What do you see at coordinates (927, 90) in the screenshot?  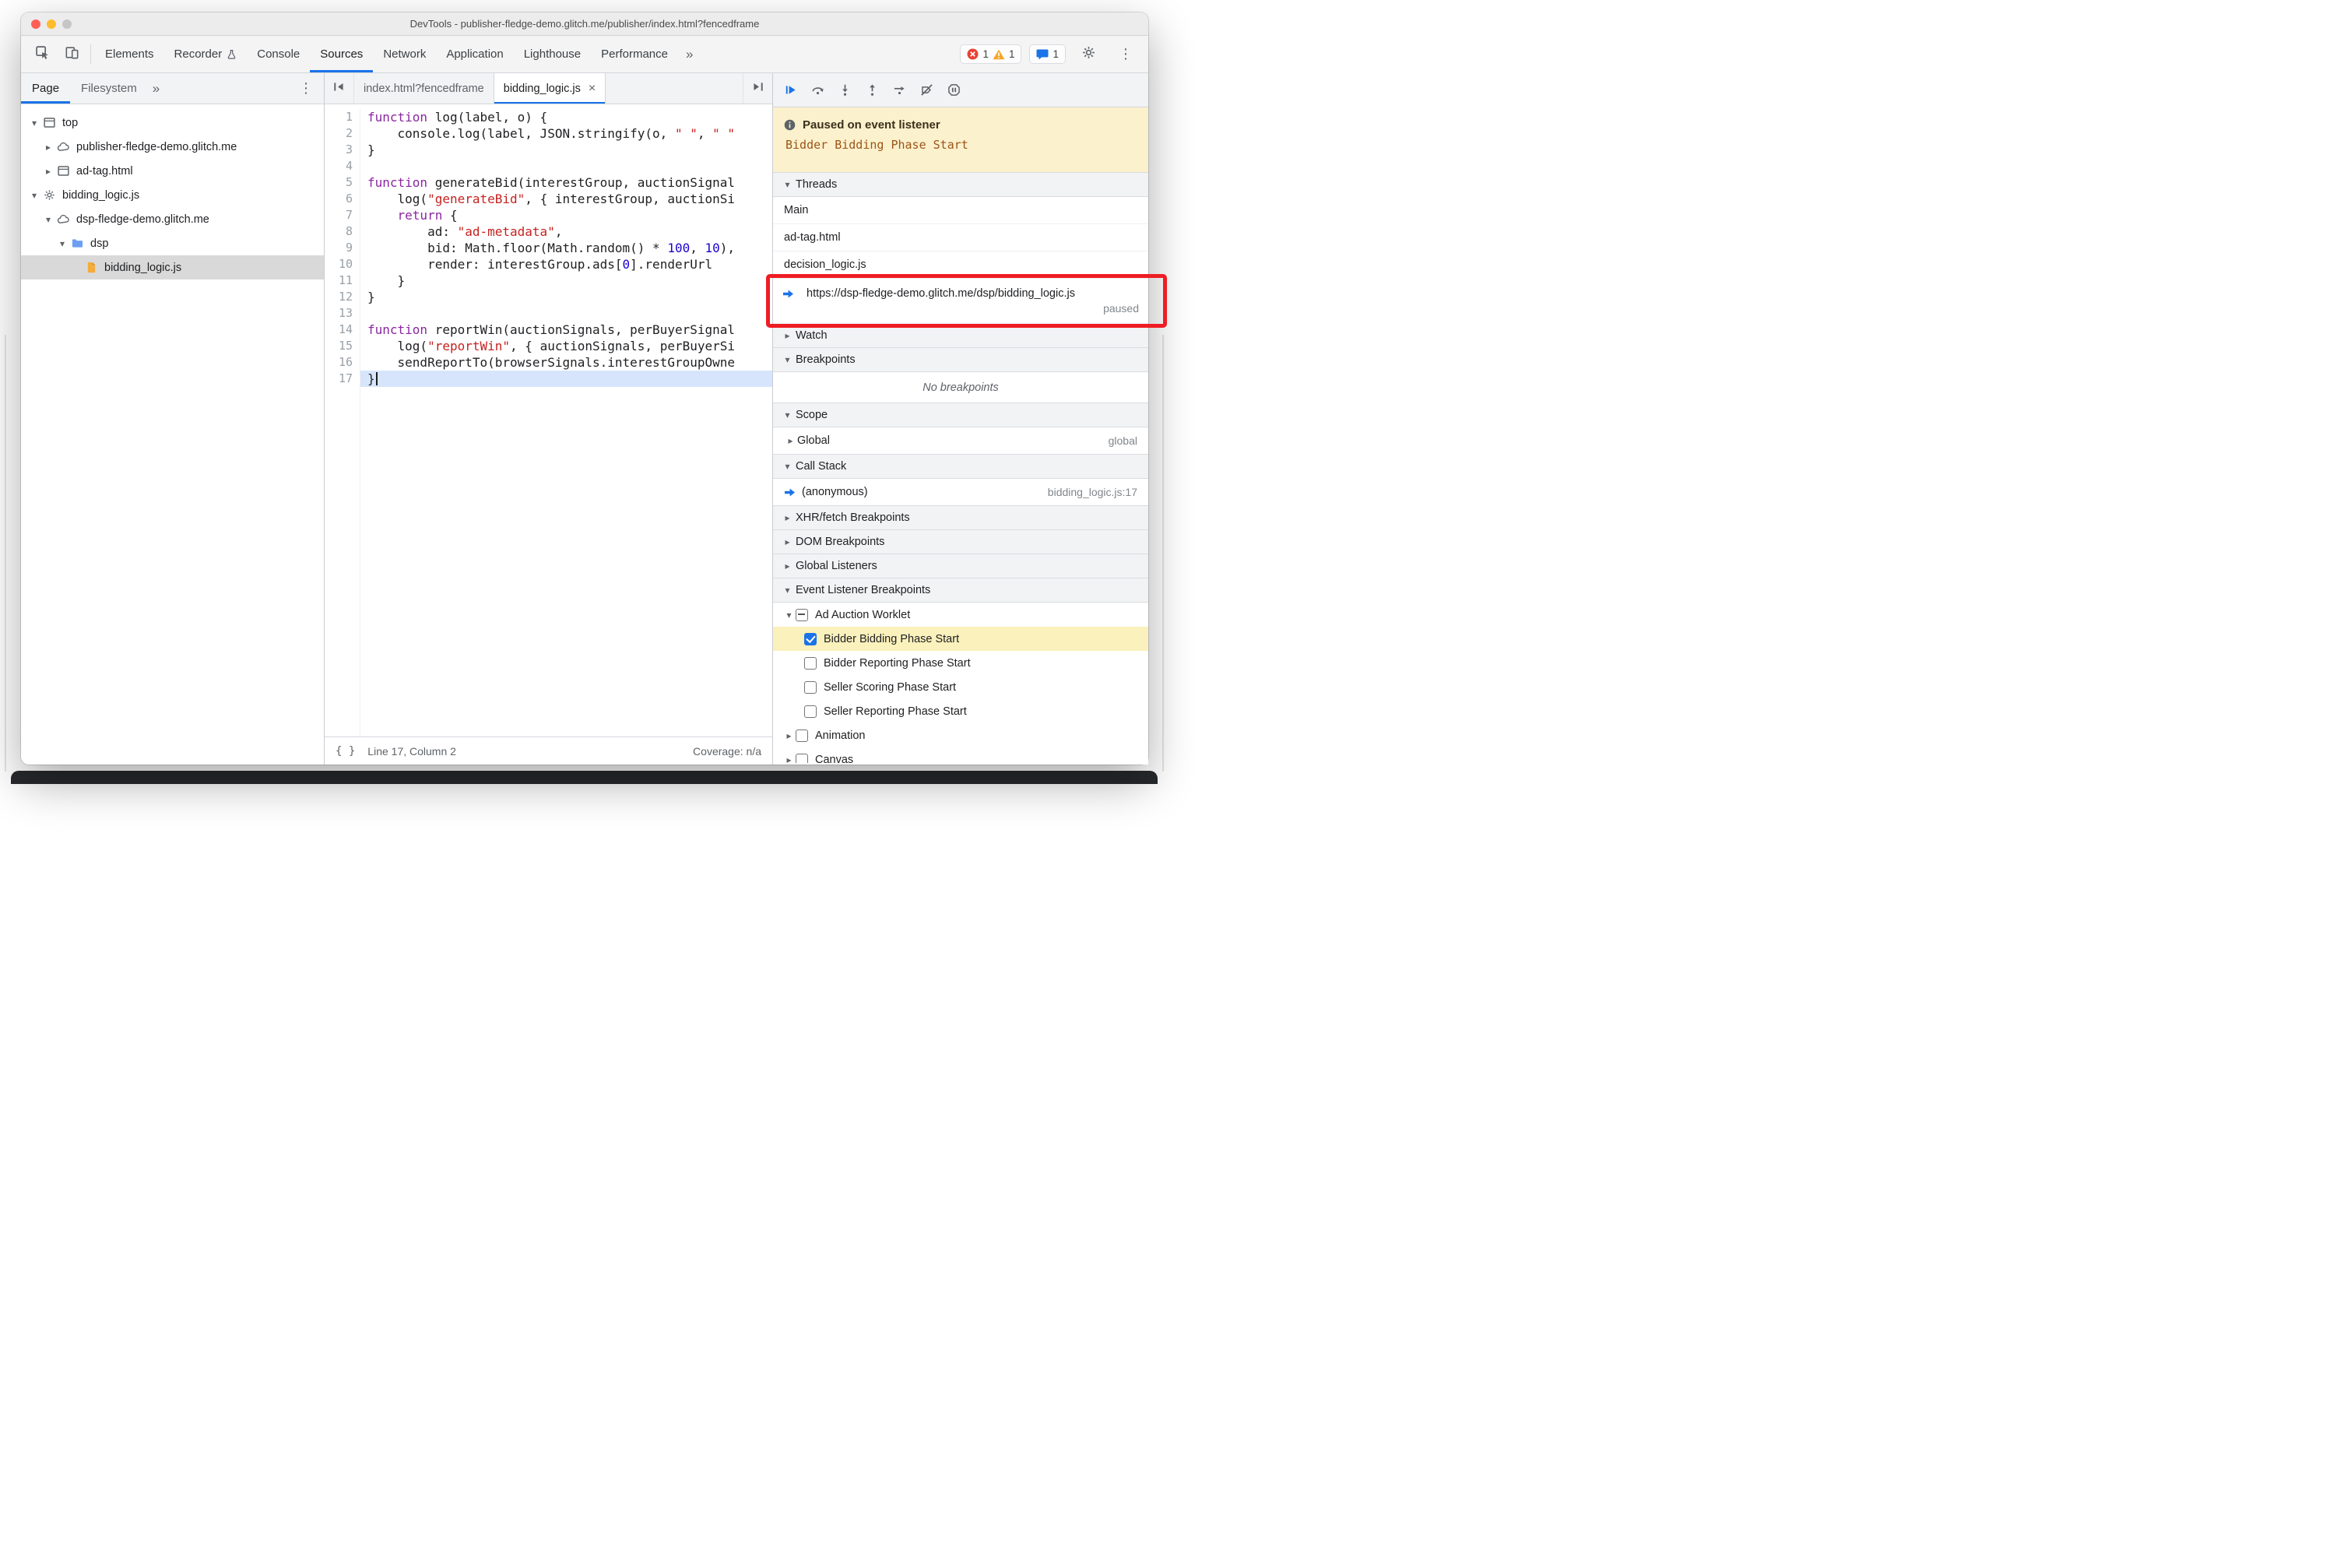 I see `deactivate-breakpoints-button` at bounding box center [927, 90].